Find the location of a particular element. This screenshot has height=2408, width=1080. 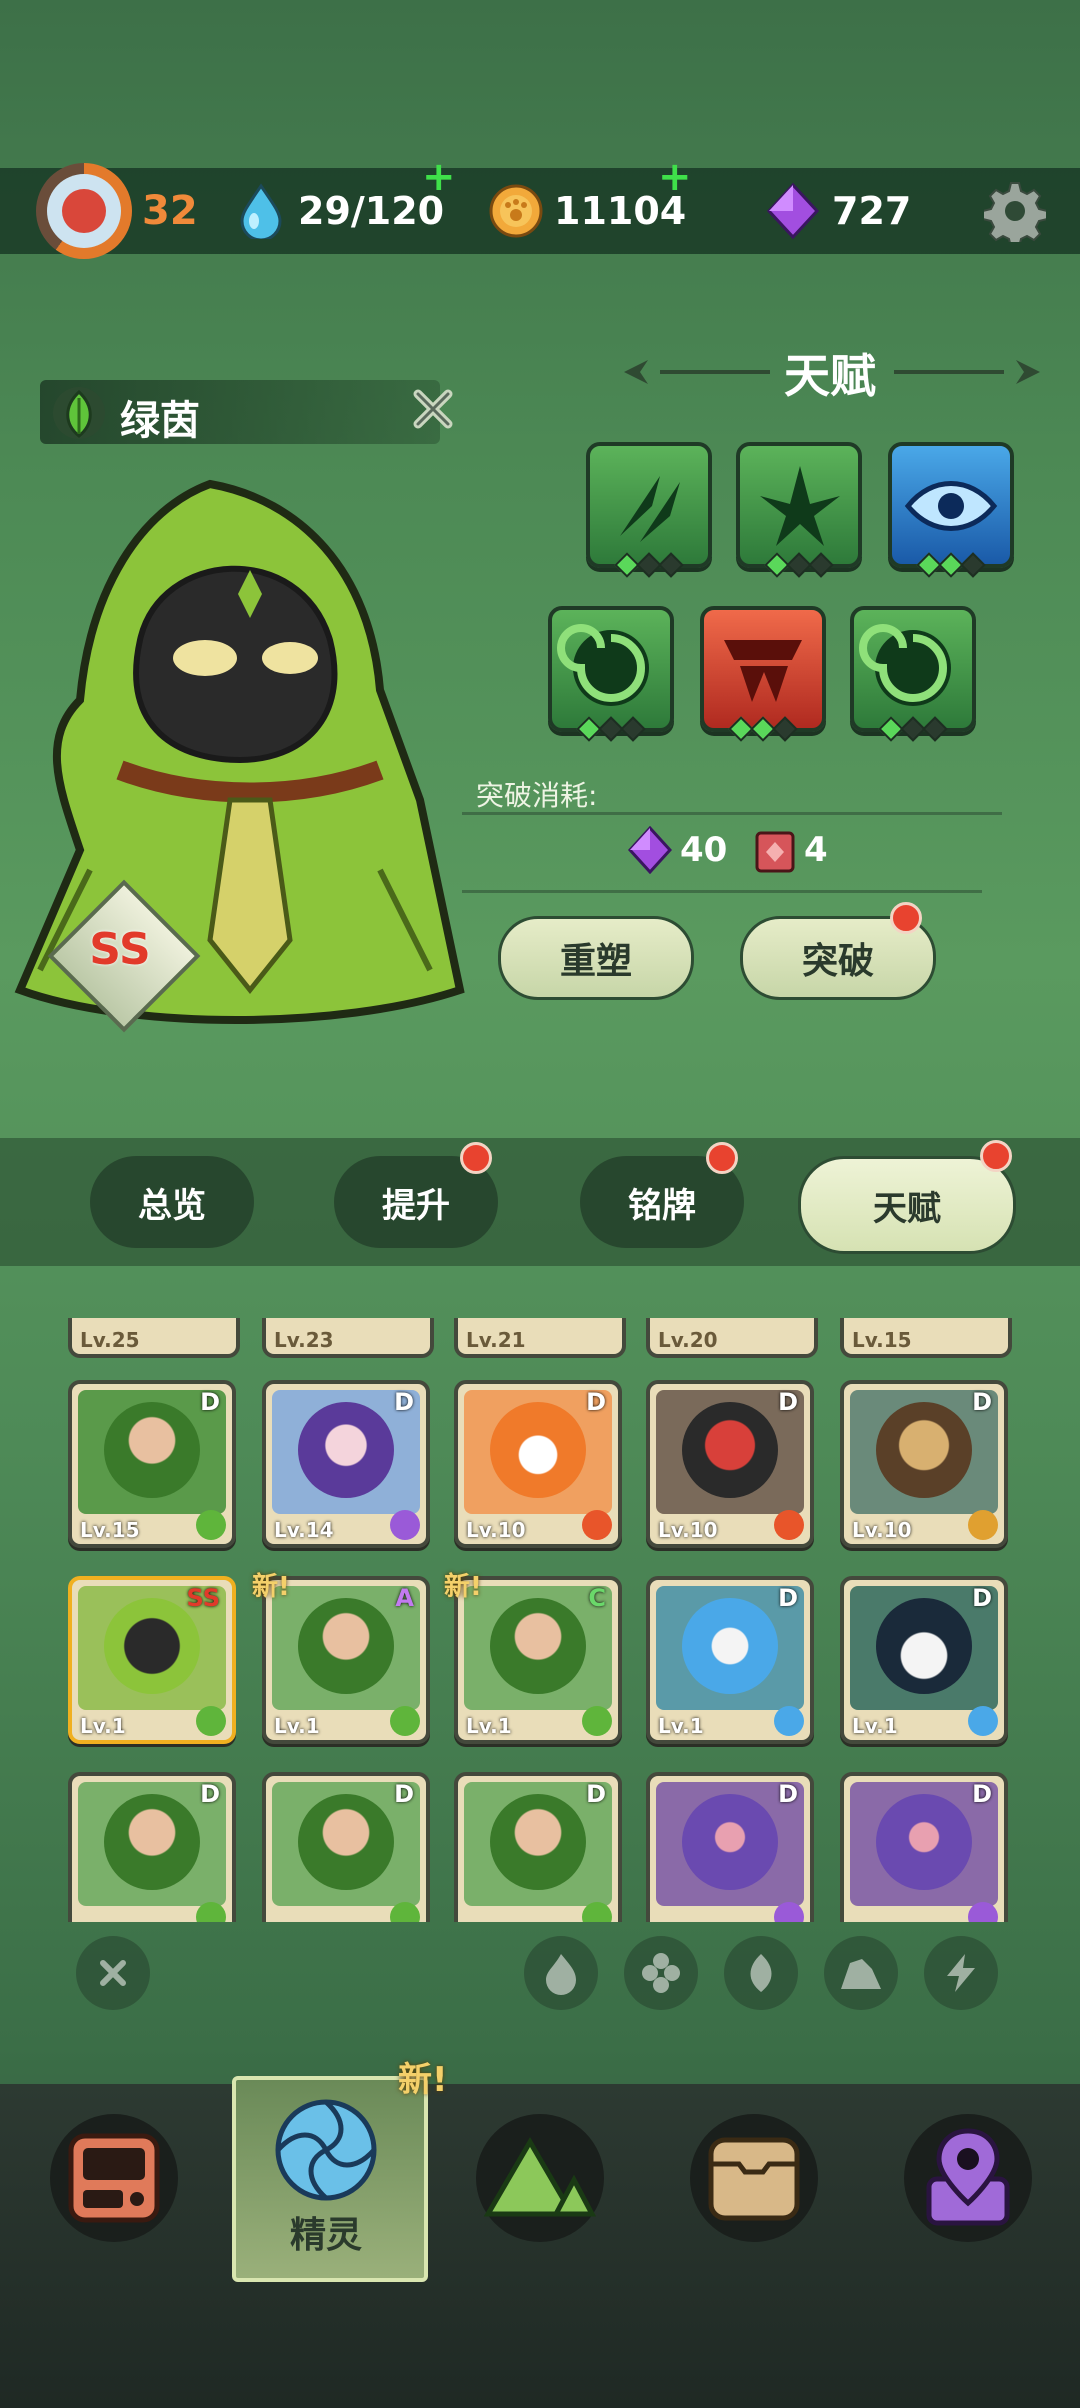

energy-plus-button: + is located at coordinates (439, 177).